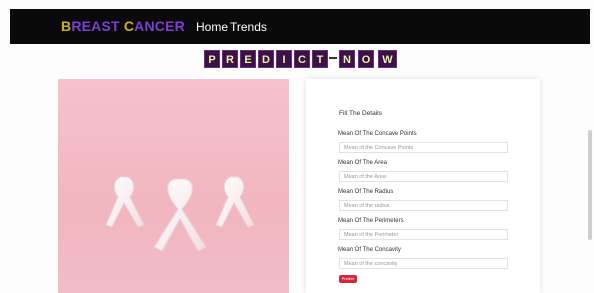 The height and width of the screenshot is (293, 594). Describe the element at coordinates (248, 59) in the screenshot. I see `heading-tile: E` at that location.